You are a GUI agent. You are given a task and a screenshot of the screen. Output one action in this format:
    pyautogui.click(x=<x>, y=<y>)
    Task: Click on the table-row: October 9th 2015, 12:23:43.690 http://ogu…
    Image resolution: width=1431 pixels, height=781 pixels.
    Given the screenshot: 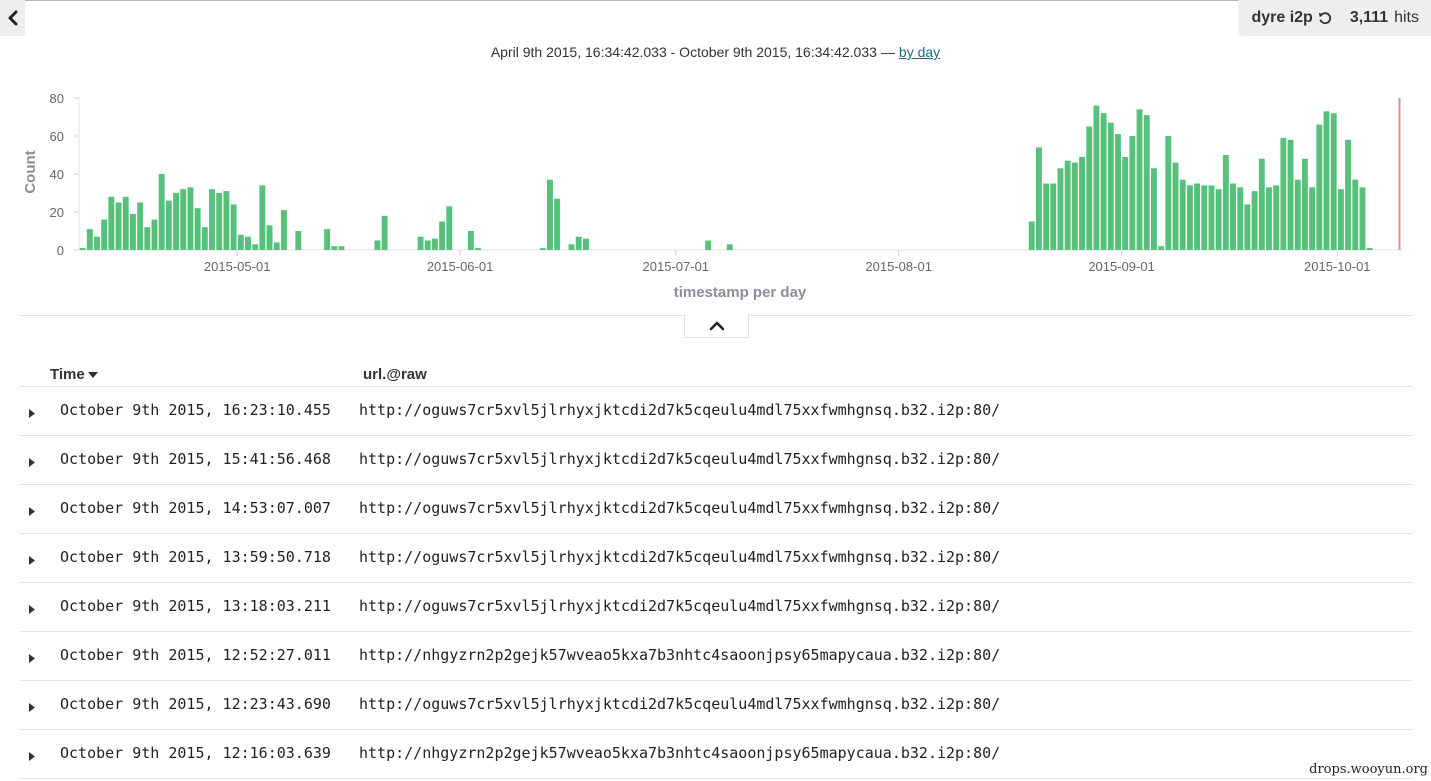 What is the action you would take?
    pyautogui.click(x=716, y=705)
    